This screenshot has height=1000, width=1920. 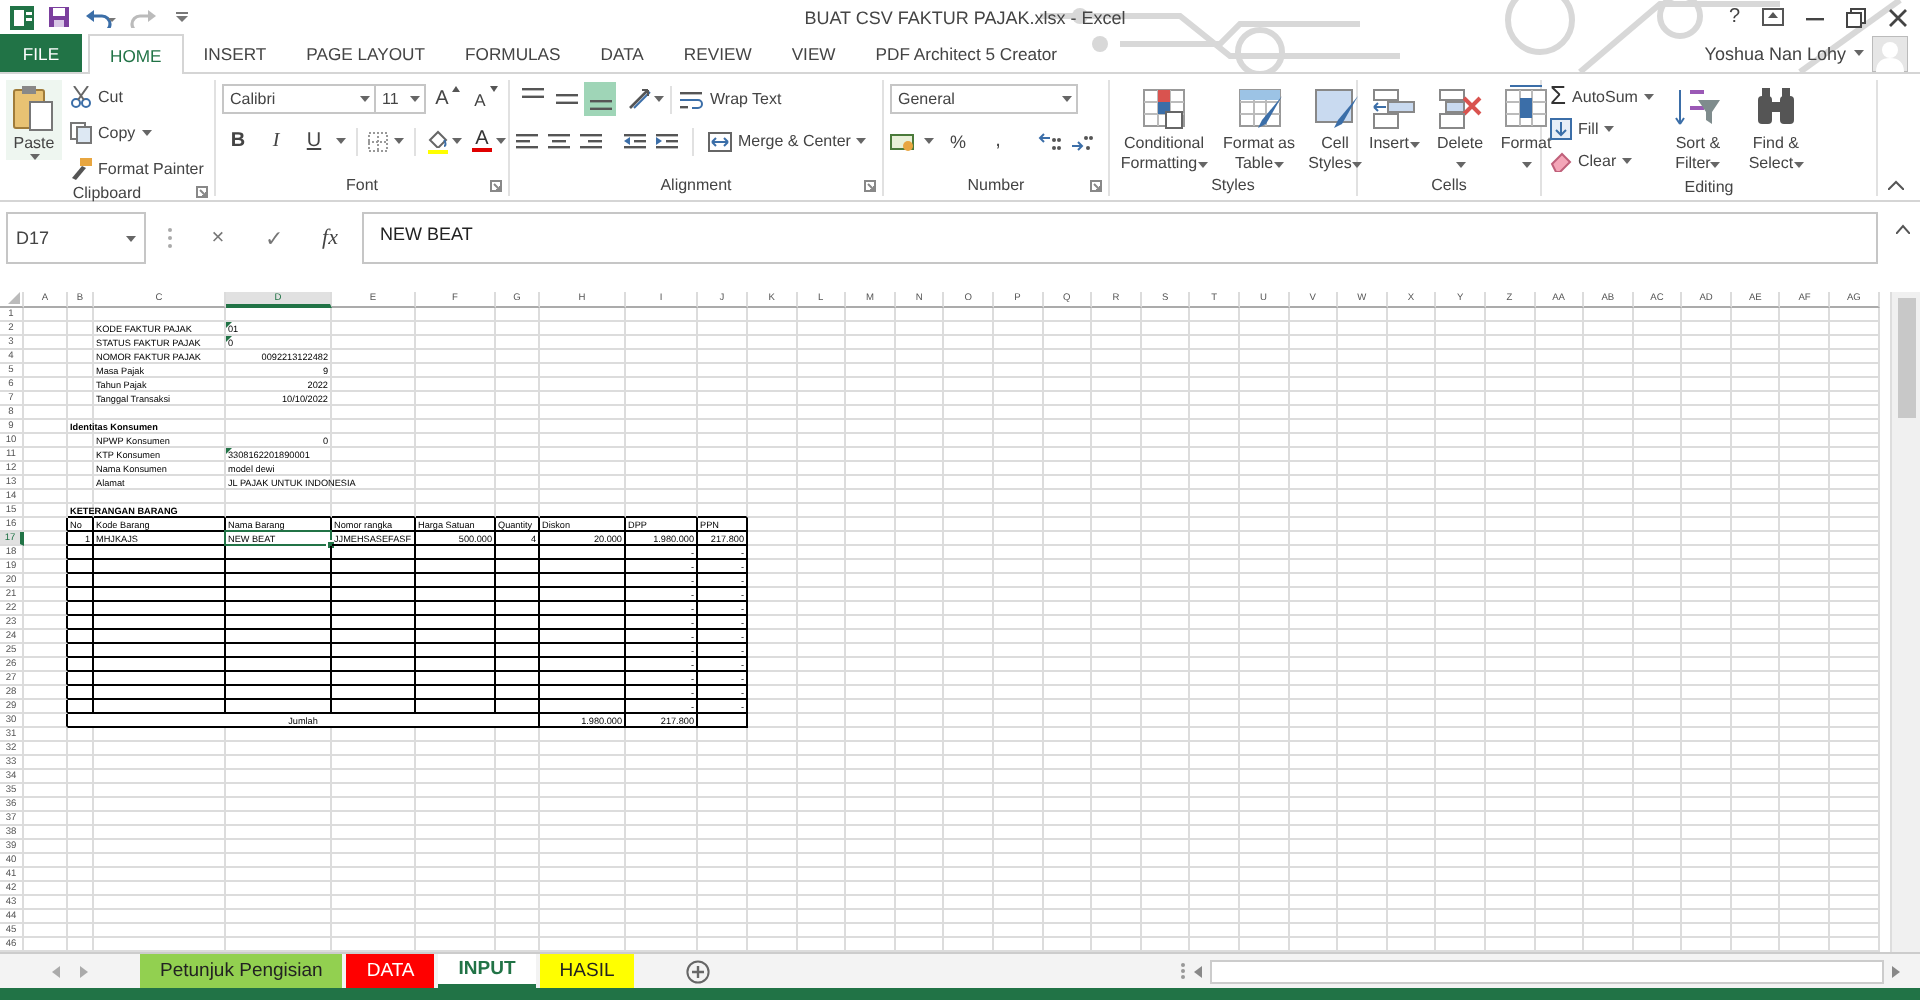 I want to click on format-as-table-button: Format as Table, so click(x=1259, y=127).